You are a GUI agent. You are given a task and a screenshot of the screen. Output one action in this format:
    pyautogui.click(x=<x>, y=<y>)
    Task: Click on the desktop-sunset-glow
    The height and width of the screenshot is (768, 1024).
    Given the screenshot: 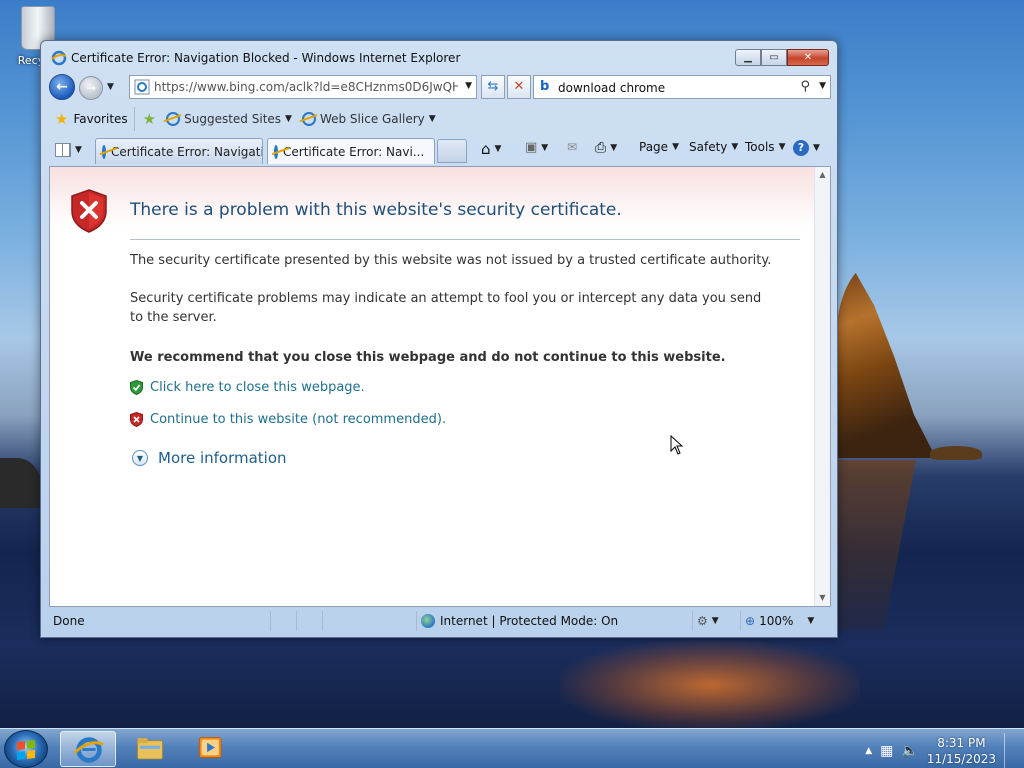 What is the action you would take?
    pyautogui.click(x=710, y=685)
    